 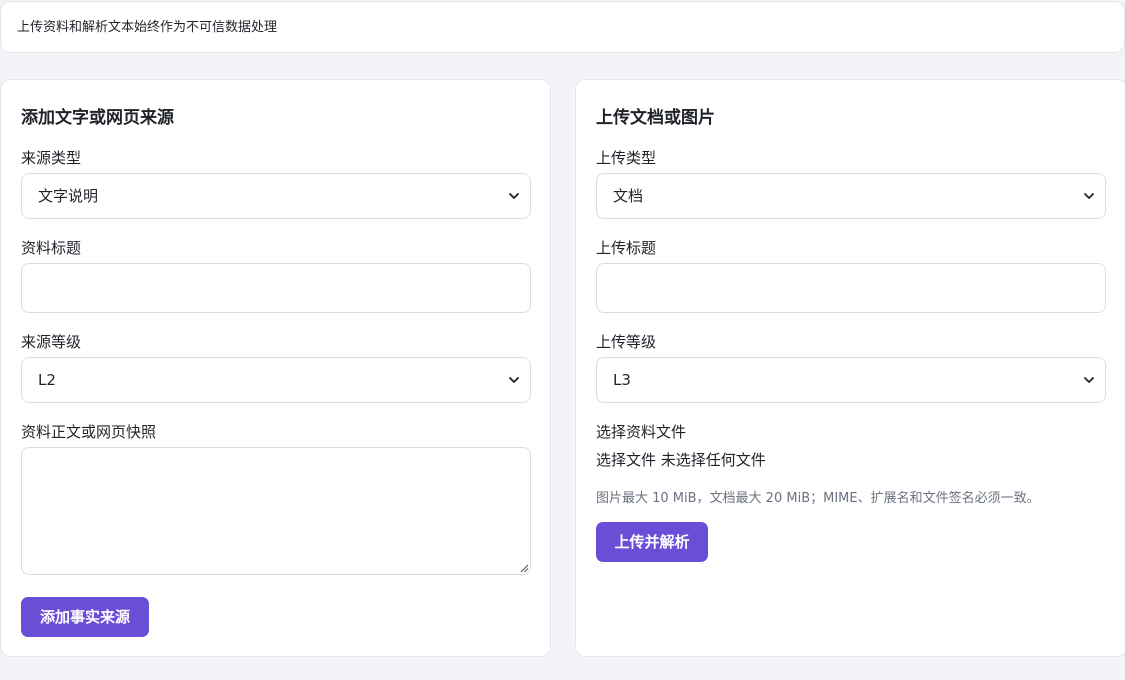 I want to click on source-body-textarea, so click(x=276, y=511).